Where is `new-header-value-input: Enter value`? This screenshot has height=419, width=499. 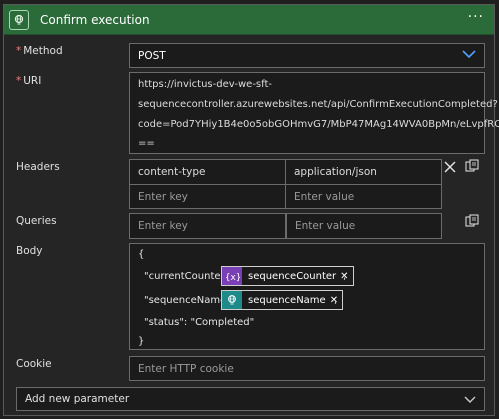 new-header-value-input: Enter value is located at coordinates (324, 197).